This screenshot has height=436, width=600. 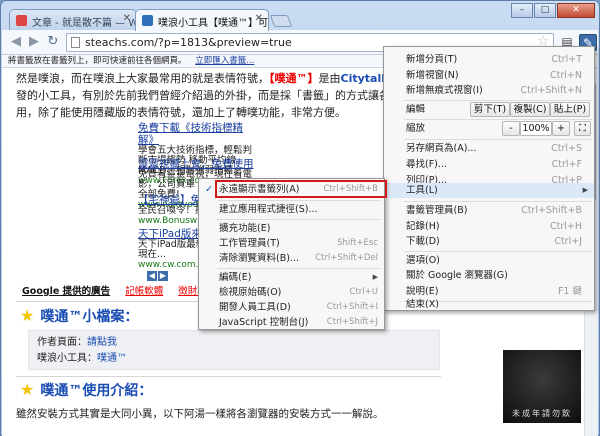 I want to click on menu-item-new-tab: 新增分頁(T) Ctrl+T, so click(x=489, y=59).